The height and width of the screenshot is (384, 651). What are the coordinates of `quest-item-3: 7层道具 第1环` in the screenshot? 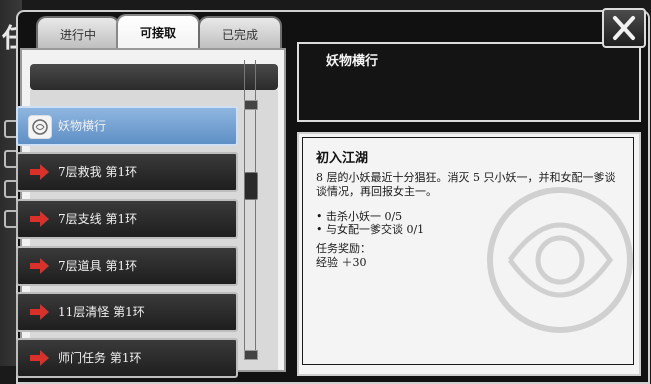 It's located at (127, 266).